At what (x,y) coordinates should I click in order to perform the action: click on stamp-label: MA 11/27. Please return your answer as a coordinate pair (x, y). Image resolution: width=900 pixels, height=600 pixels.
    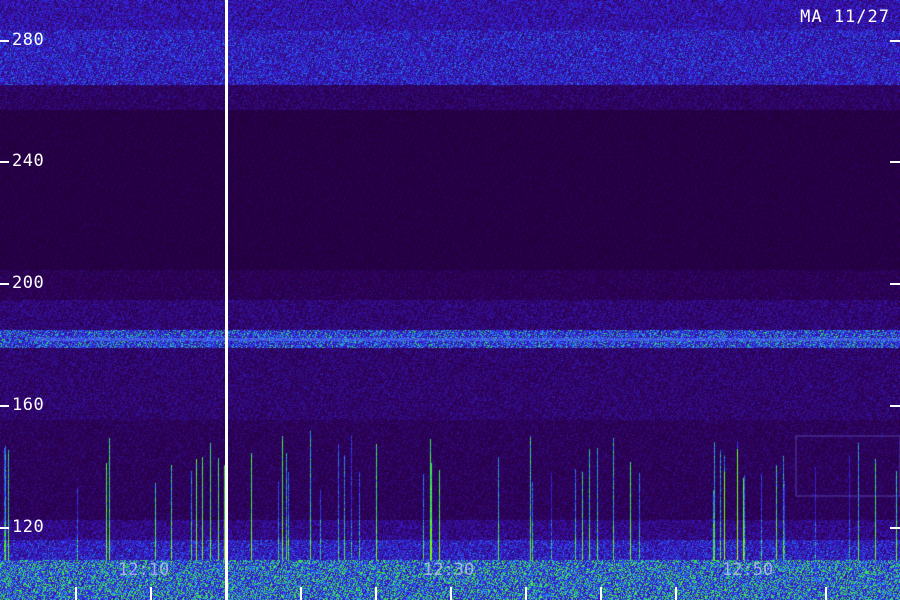
    Looking at the image, I should click on (845, 17).